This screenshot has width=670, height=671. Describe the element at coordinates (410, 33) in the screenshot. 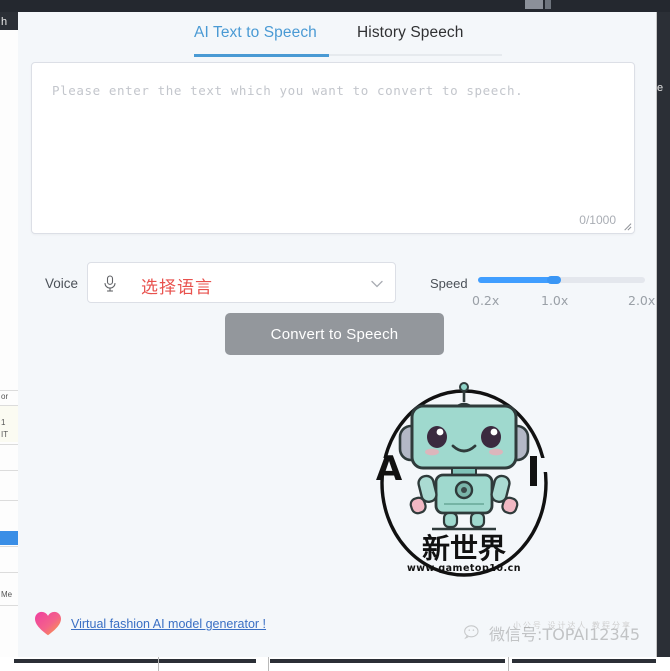

I see `tab-history-speech: History Speech` at that location.